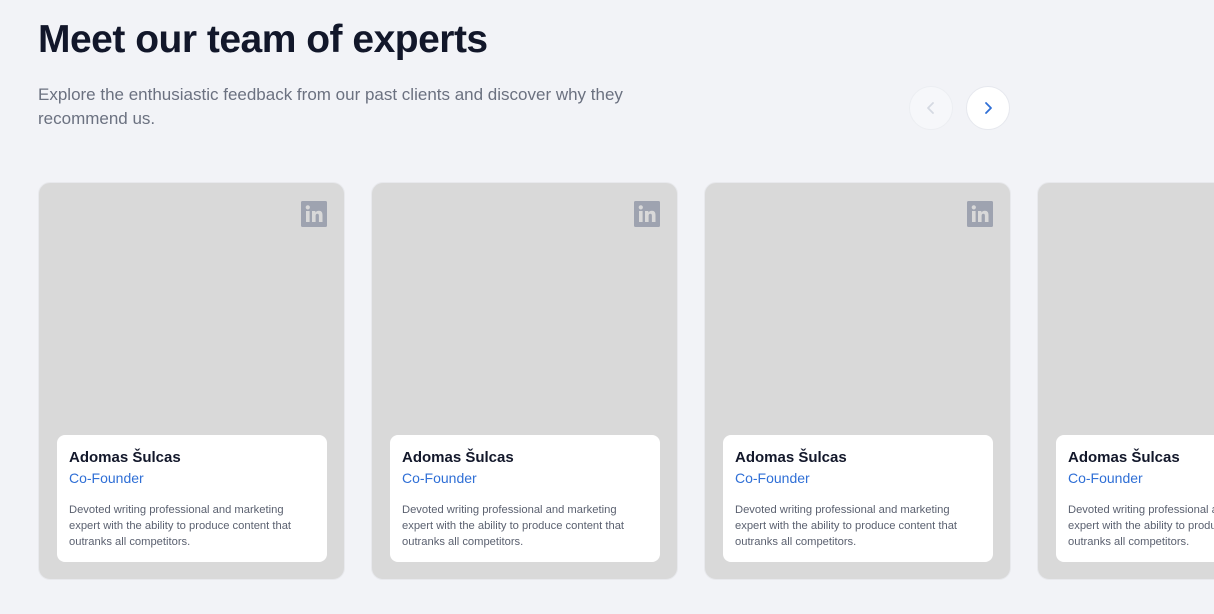 The width and height of the screenshot is (1214, 614). I want to click on chevron-left-icon, so click(930, 108).